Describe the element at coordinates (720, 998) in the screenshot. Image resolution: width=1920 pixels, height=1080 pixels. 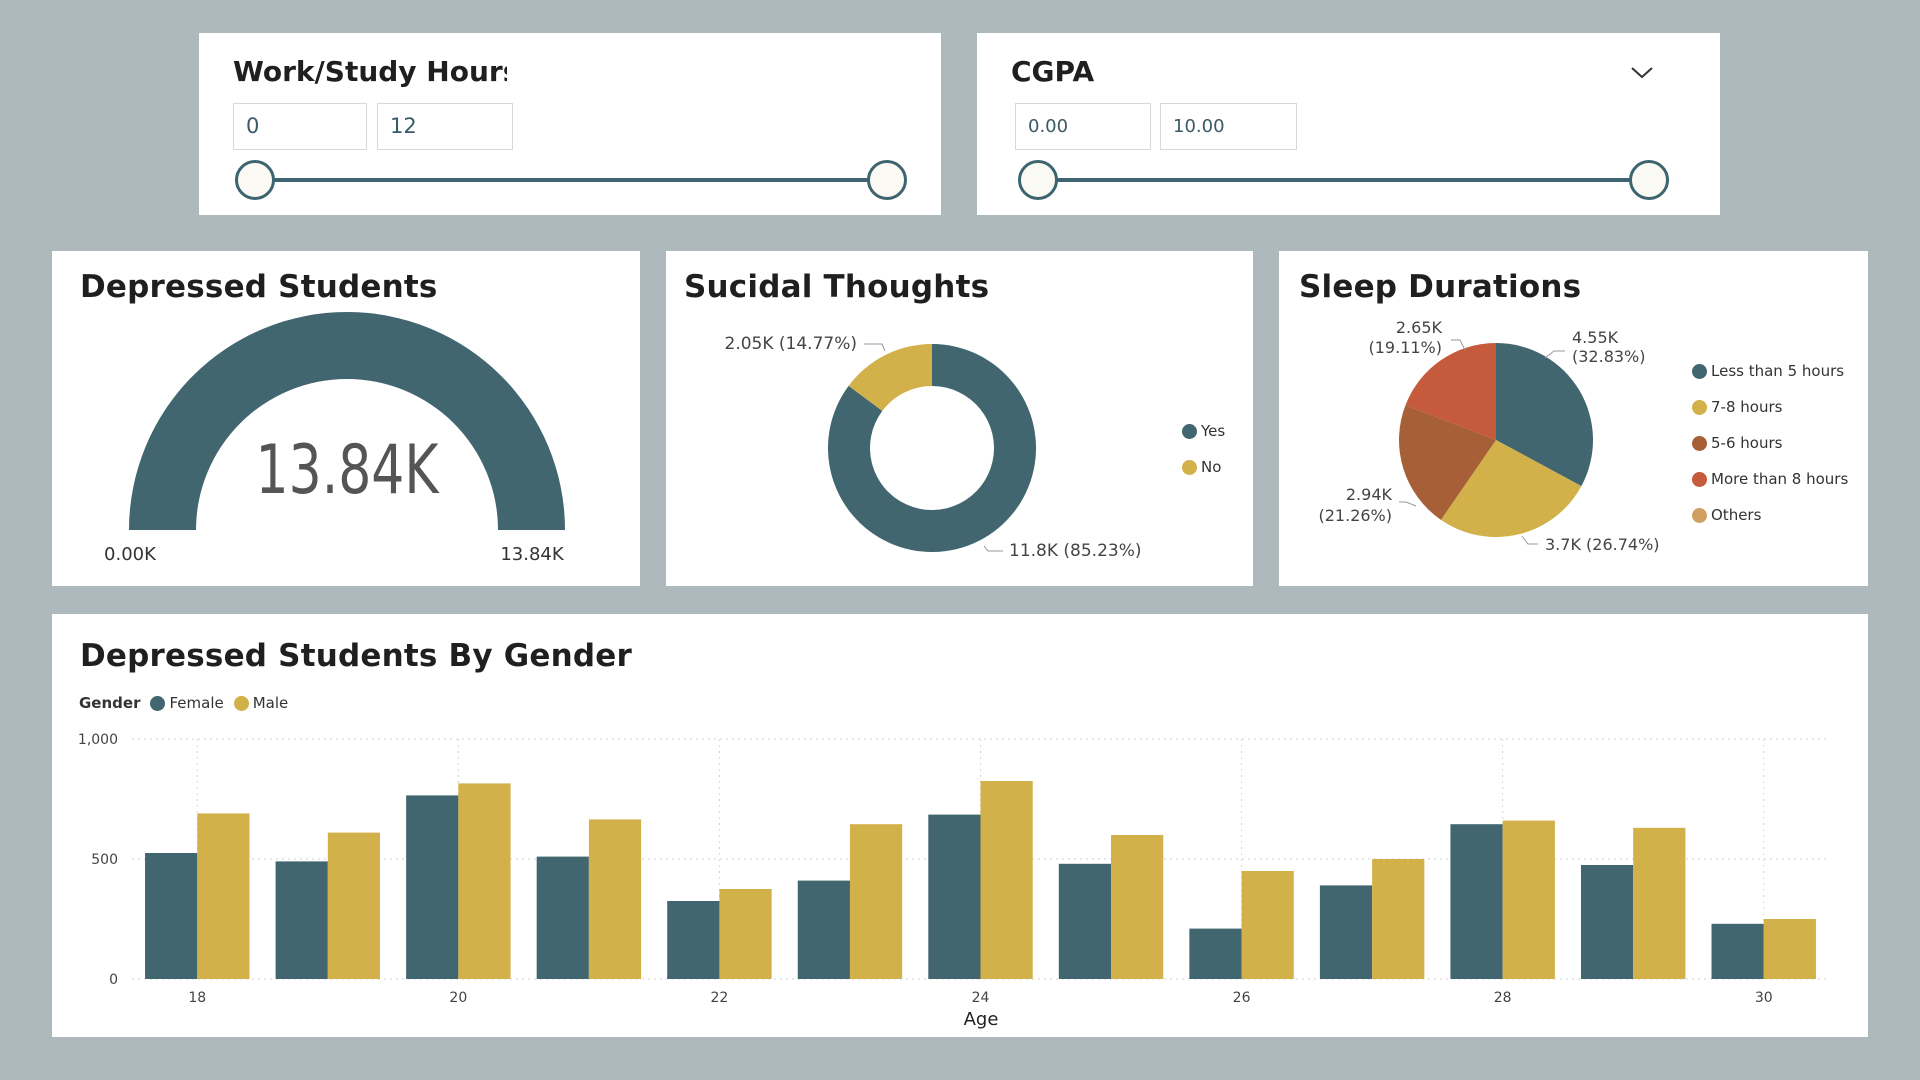
I see `x-tick-label: 22` at that location.